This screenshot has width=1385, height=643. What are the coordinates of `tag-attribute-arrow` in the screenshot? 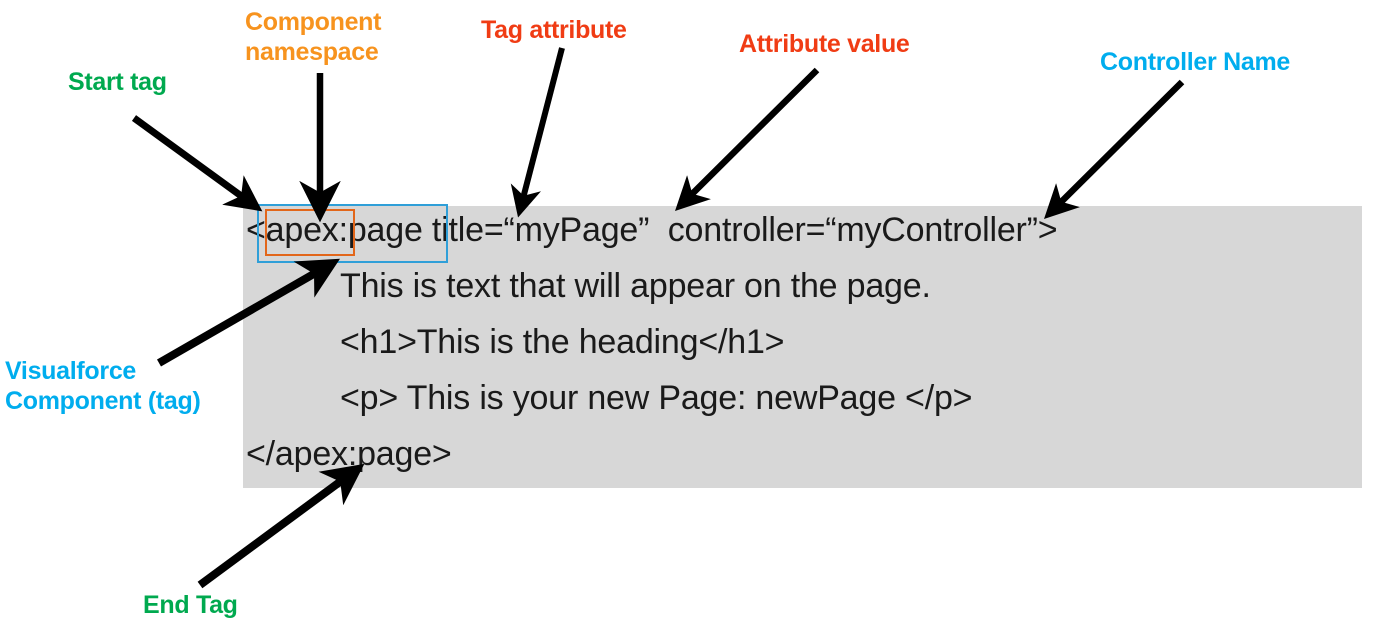 It's located at (537, 132).